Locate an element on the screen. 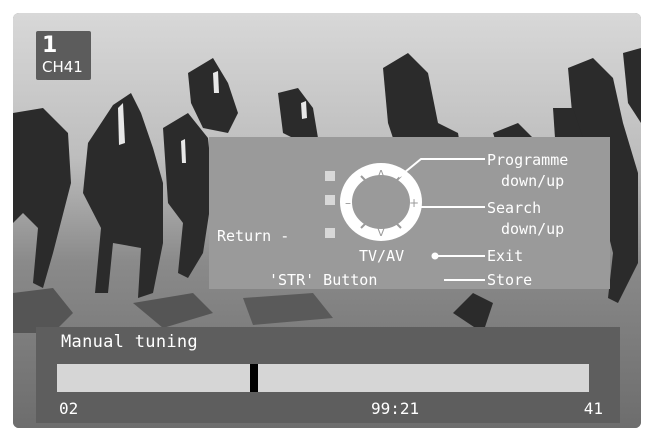 The image size is (653, 439). tuning-right-value: 41 is located at coordinates (593, 408).